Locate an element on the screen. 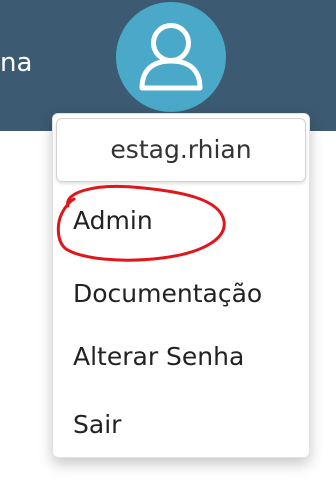  menu-item-documentation: Documentação is located at coordinates (167, 294).